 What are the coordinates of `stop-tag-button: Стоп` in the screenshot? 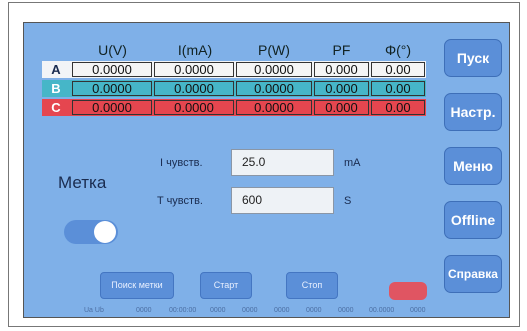 It's located at (312, 285).